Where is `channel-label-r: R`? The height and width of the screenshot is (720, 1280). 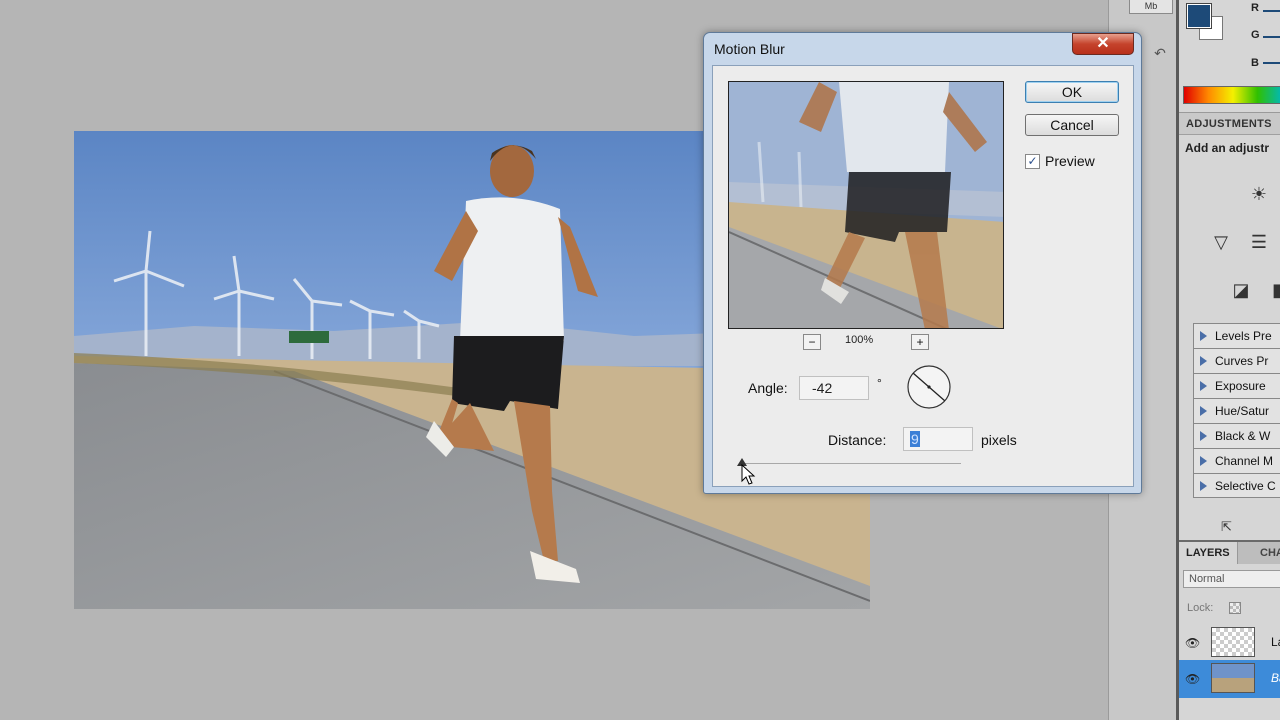 channel-label-r: R is located at coordinates (1255, 8).